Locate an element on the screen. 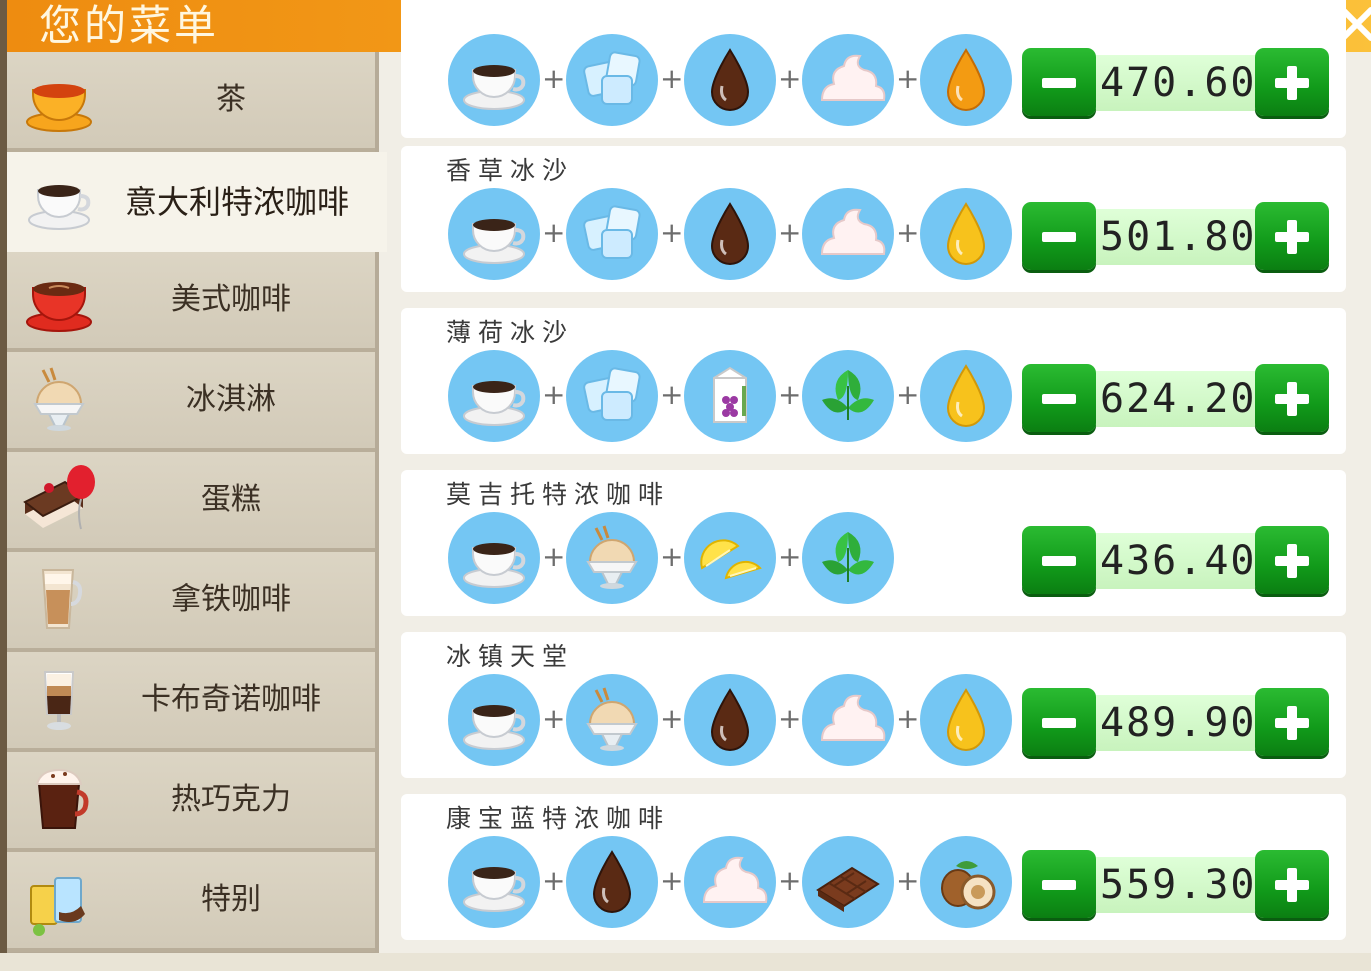 Image resolution: width=1371 pixels, height=971 pixels. price-value: 489.90 is located at coordinates (1178, 723).